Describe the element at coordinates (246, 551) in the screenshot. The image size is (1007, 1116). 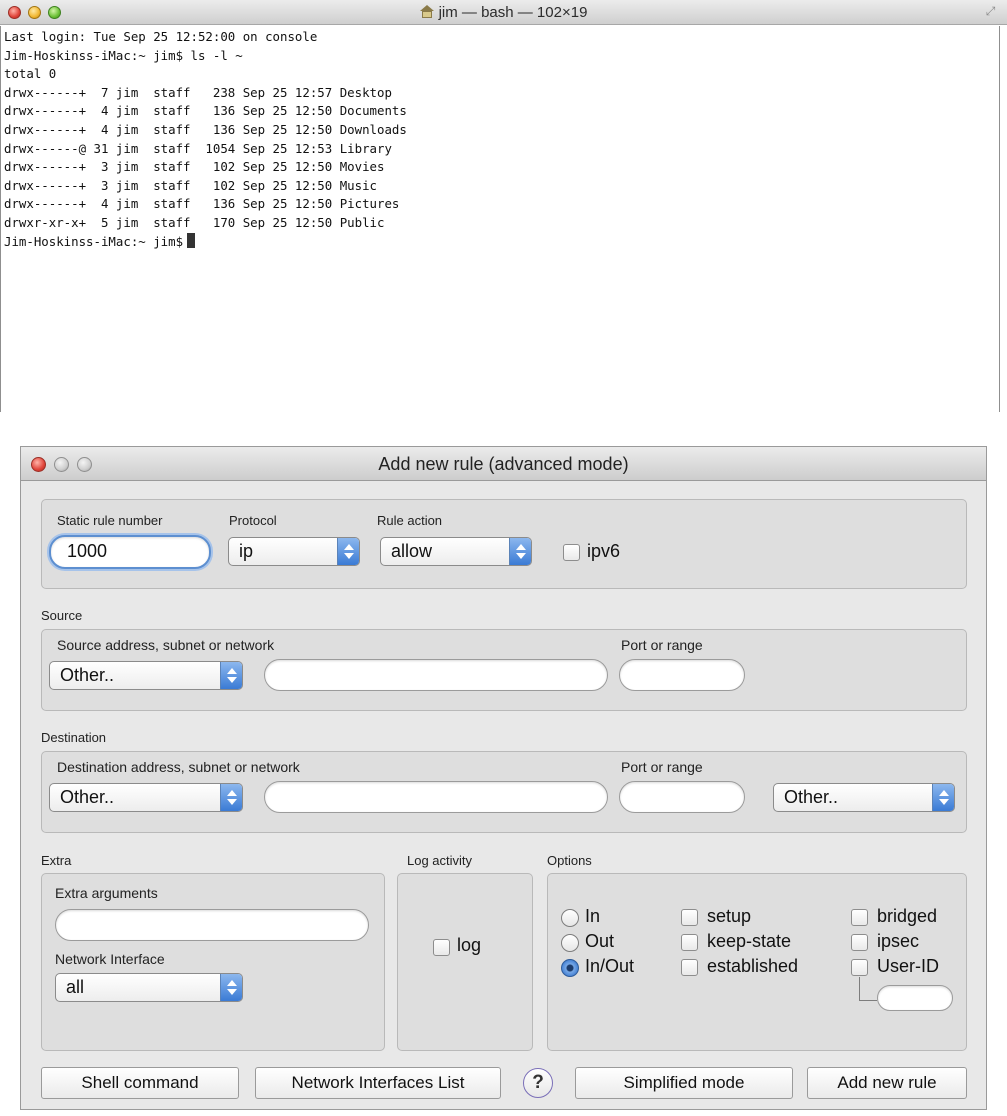
I see `protocol-value: ip` at that location.